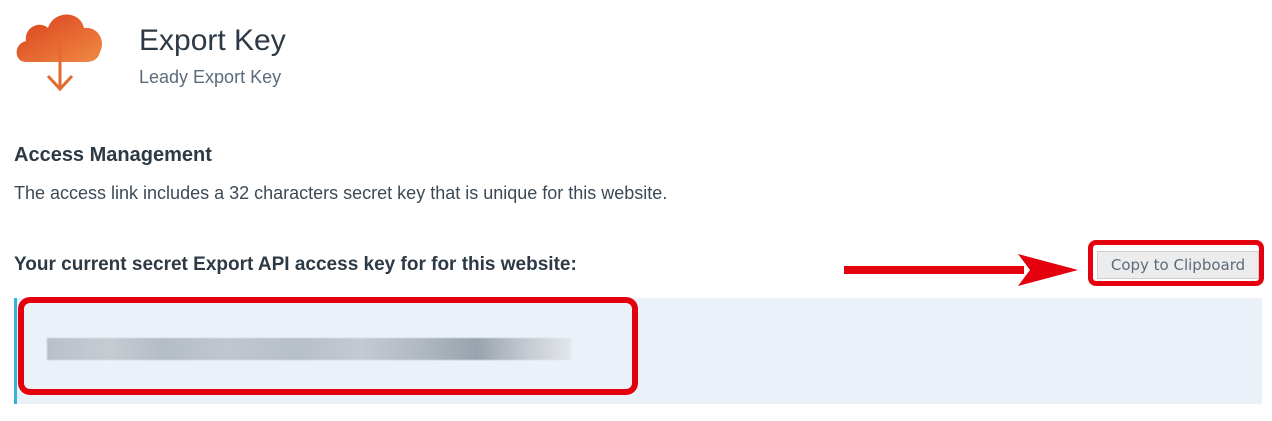 This screenshot has width=1272, height=421. I want to click on page-title: Export Key, so click(212, 40).